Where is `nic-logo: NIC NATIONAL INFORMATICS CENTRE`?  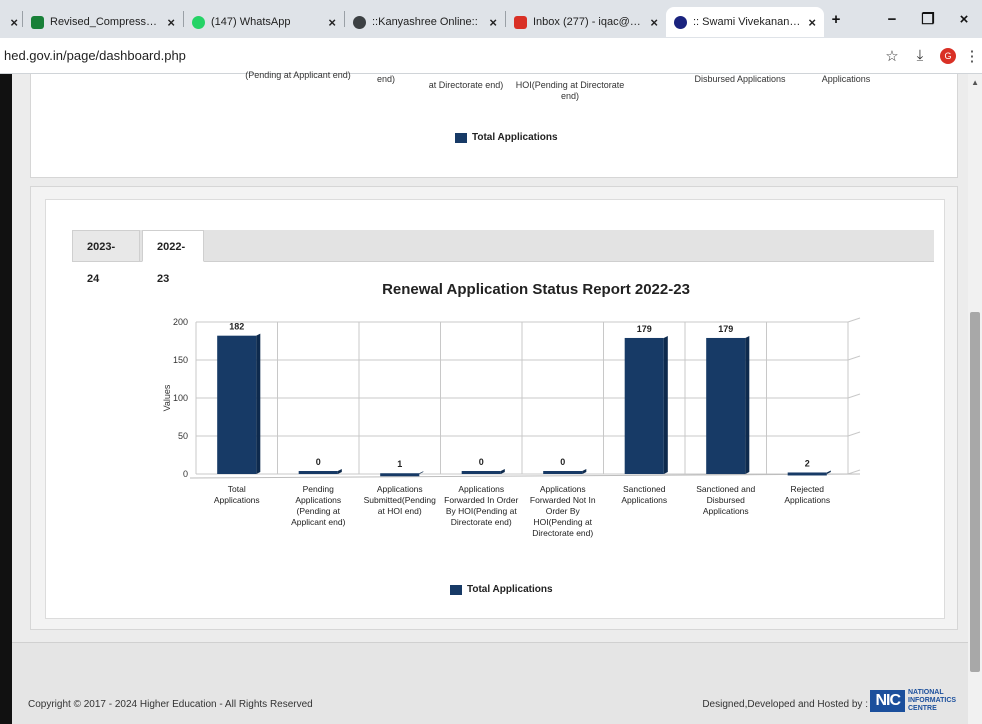
nic-logo: NIC NATIONAL INFORMATICS CENTRE is located at coordinates (915, 701).